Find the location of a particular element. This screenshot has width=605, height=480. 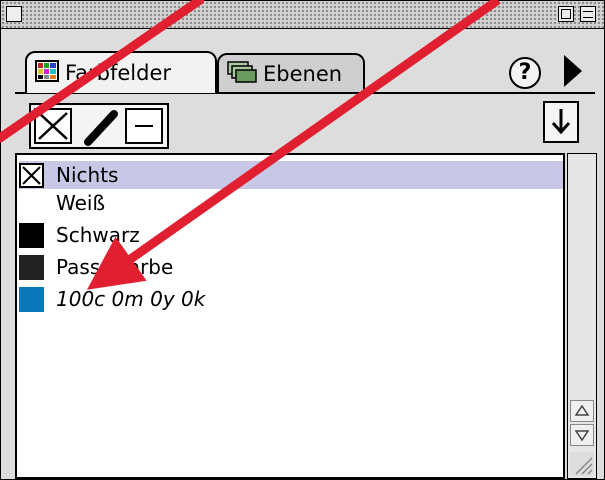

list-item: Schwarz is located at coordinates (291, 235).